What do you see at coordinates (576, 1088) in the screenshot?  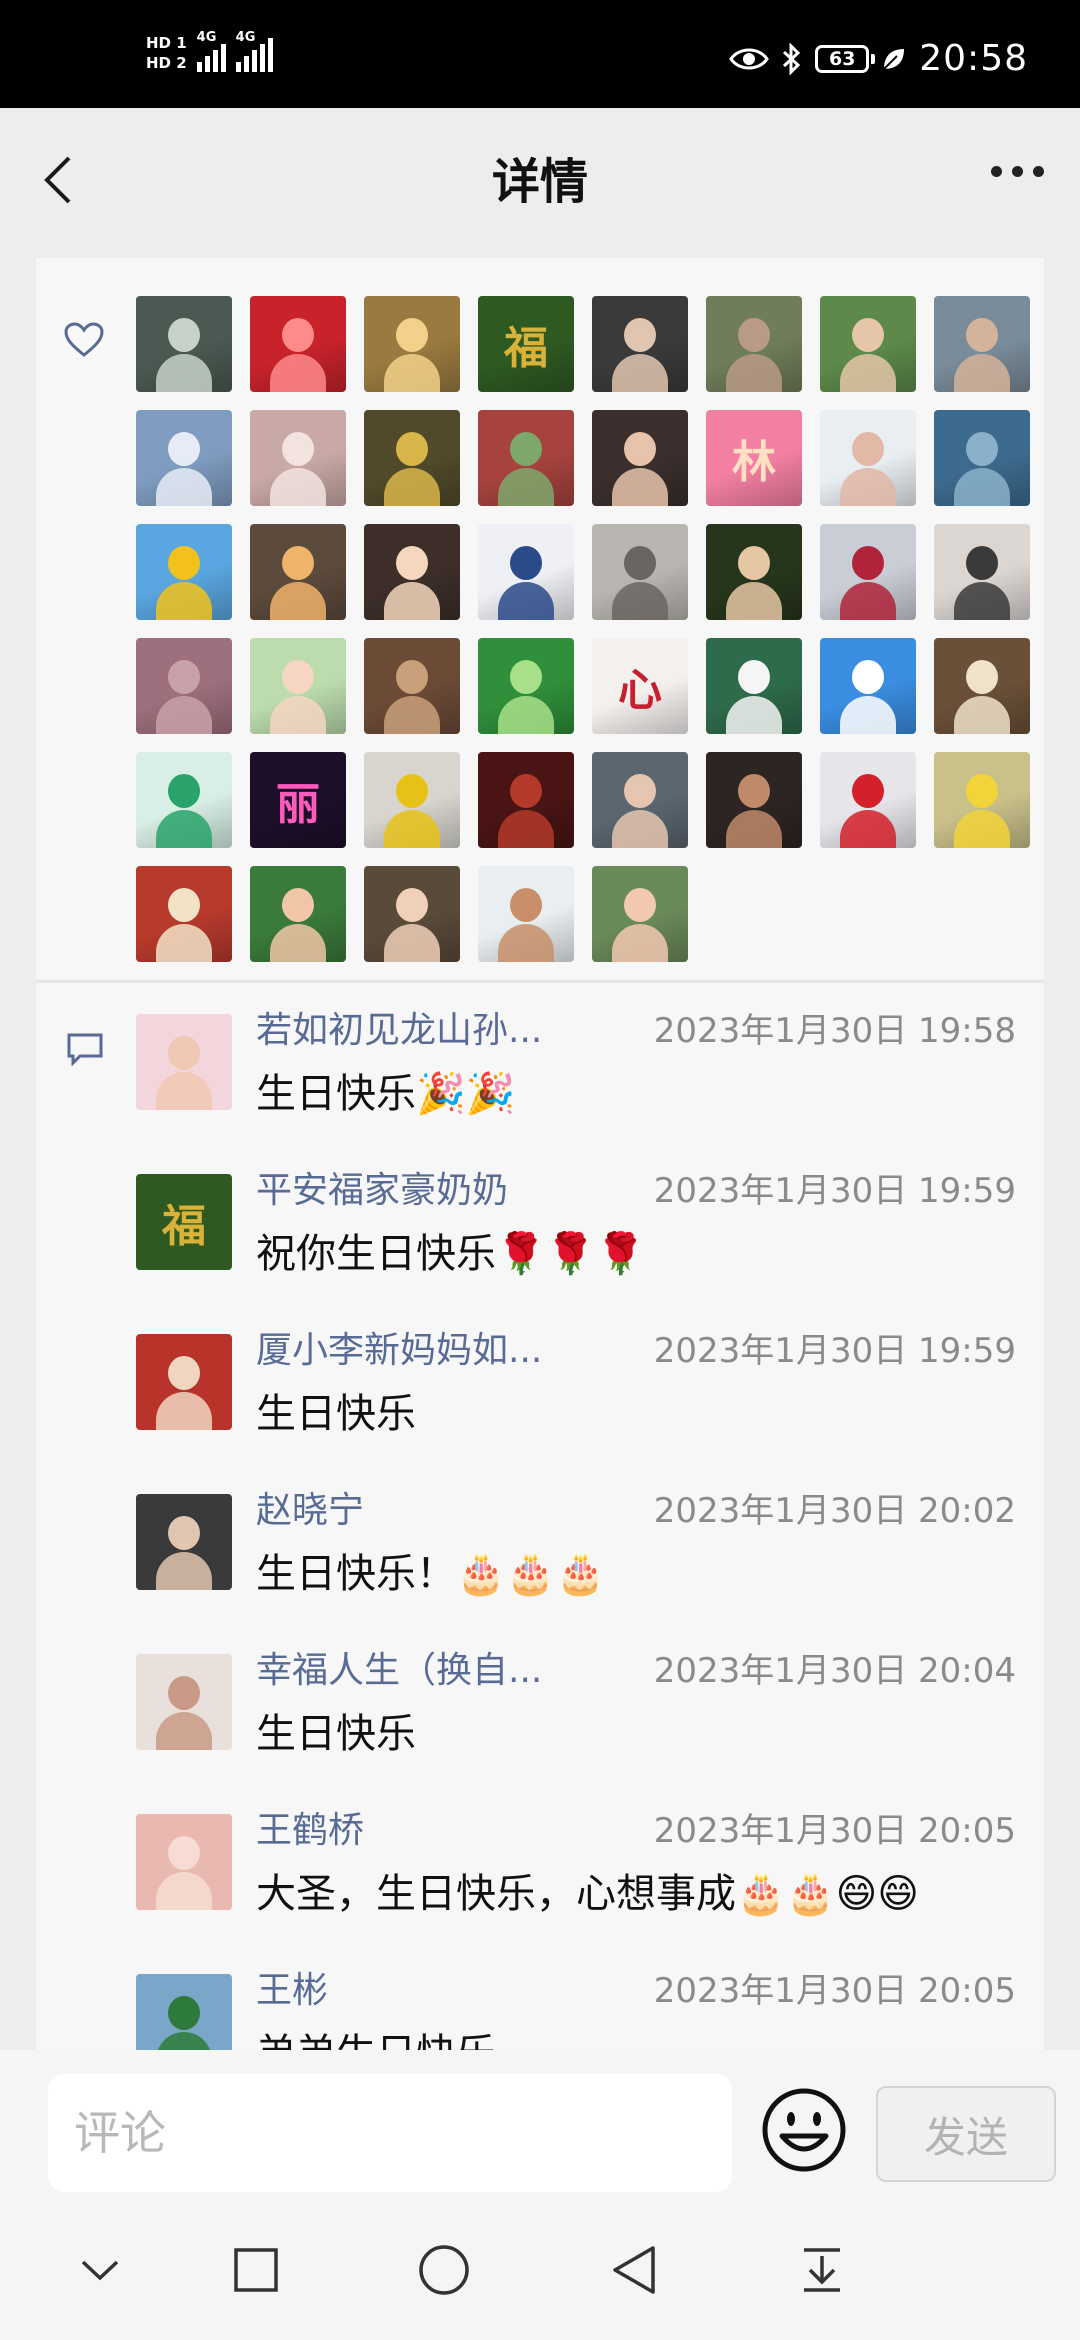 I see `comment-row: 若如初见龙山孙... 2023年1月30日 19:58 生日快乐🎉🎉` at bounding box center [576, 1088].